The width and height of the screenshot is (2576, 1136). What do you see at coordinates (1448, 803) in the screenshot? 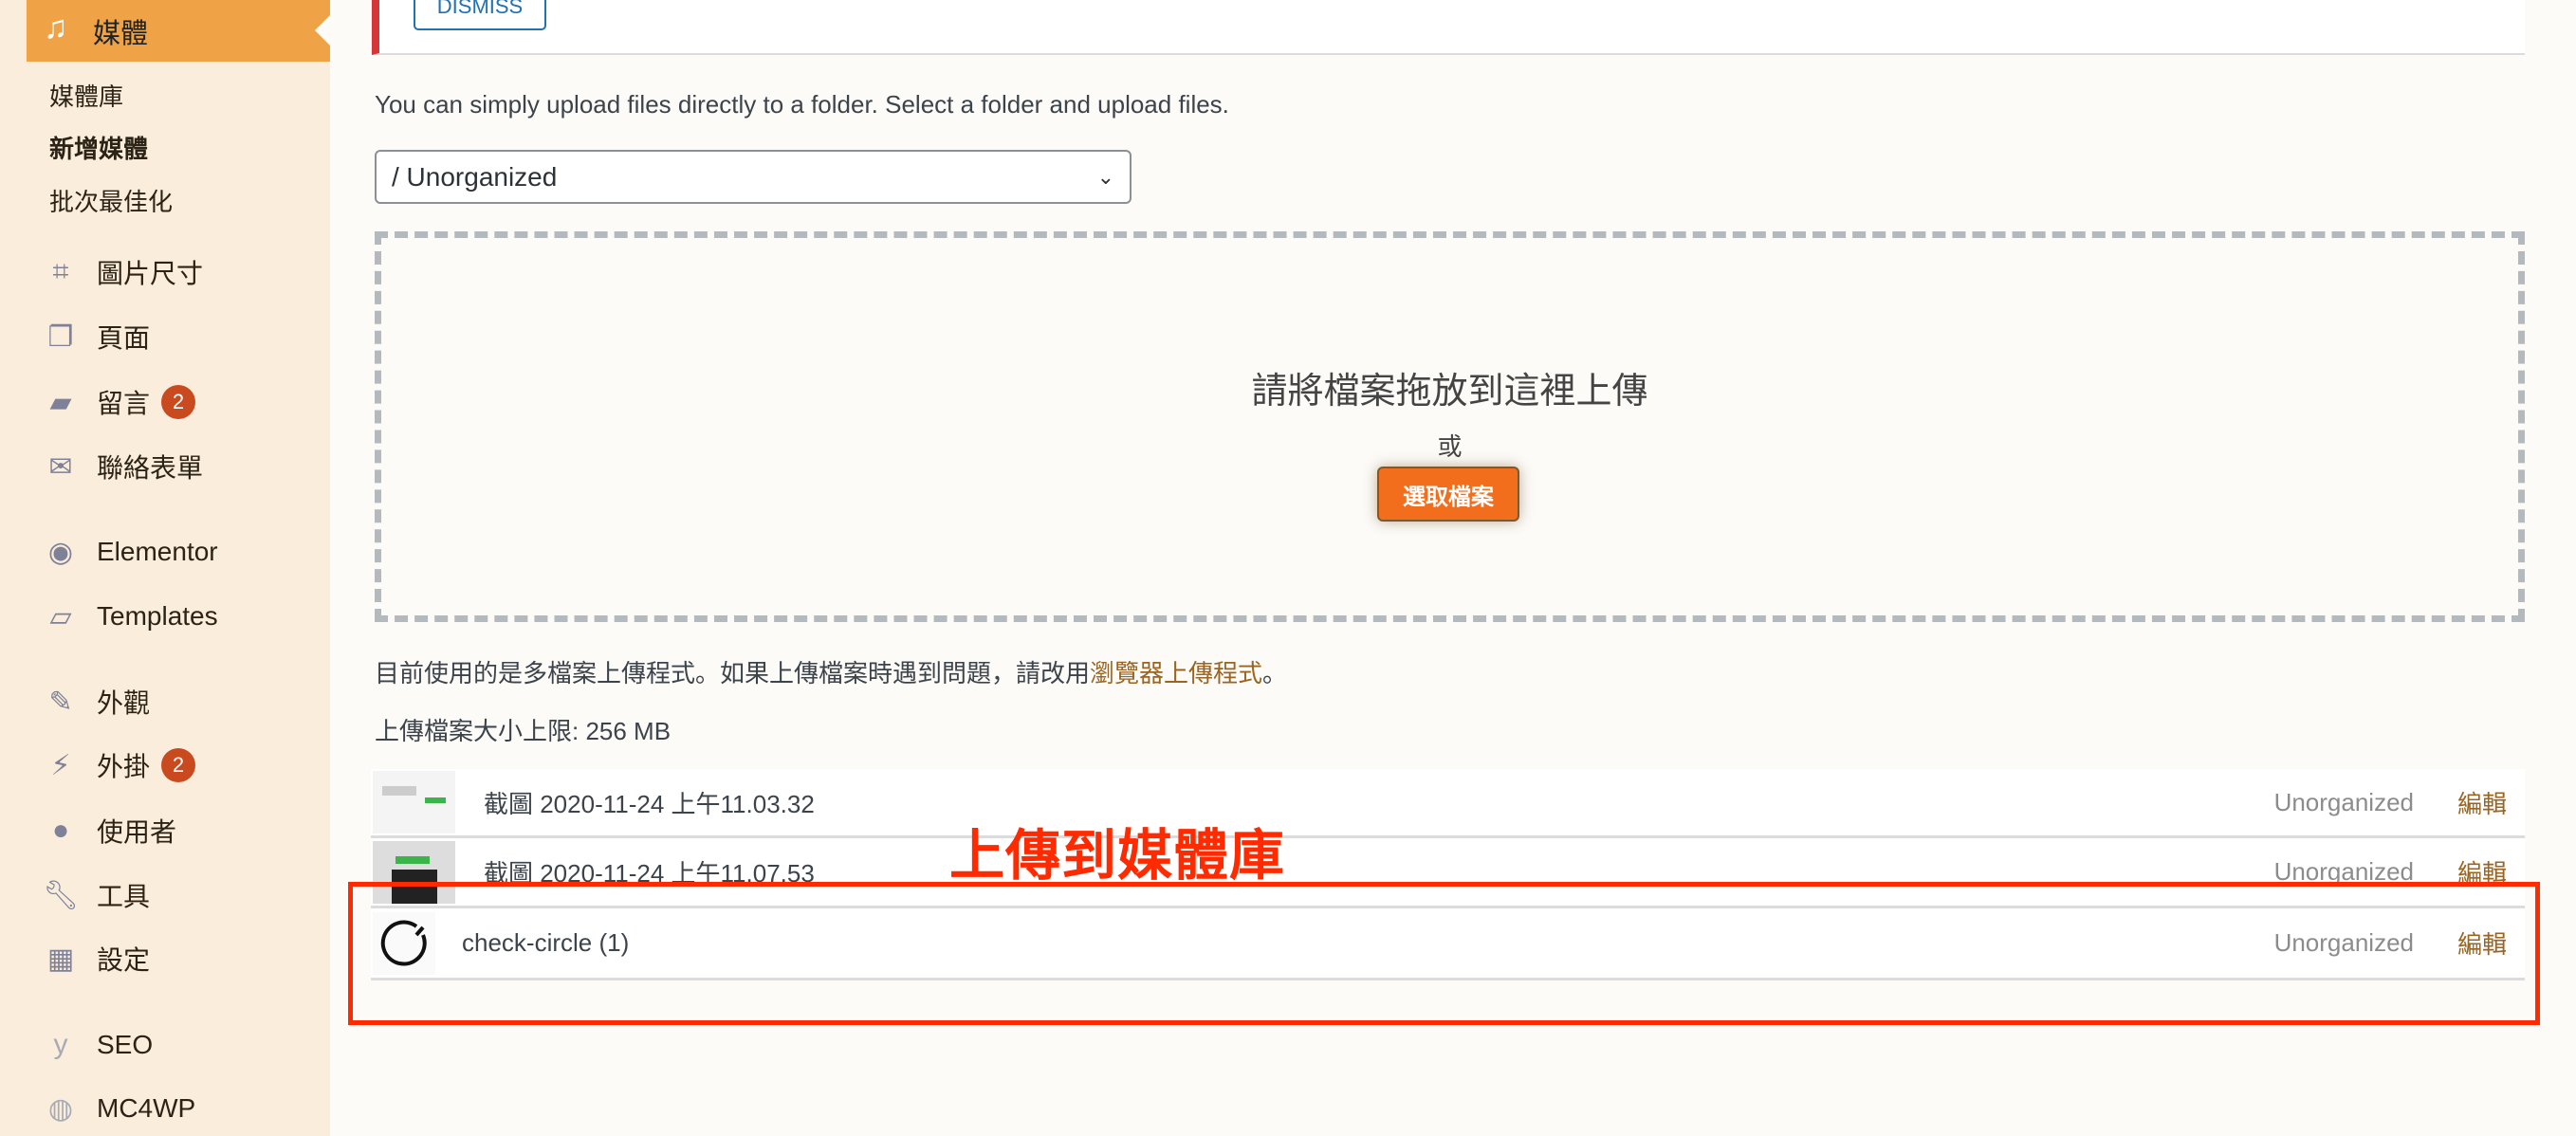
I see `upload-row: 截圖 2020-11-24 上午11.03.32 Unorganized 編輯` at bounding box center [1448, 803].